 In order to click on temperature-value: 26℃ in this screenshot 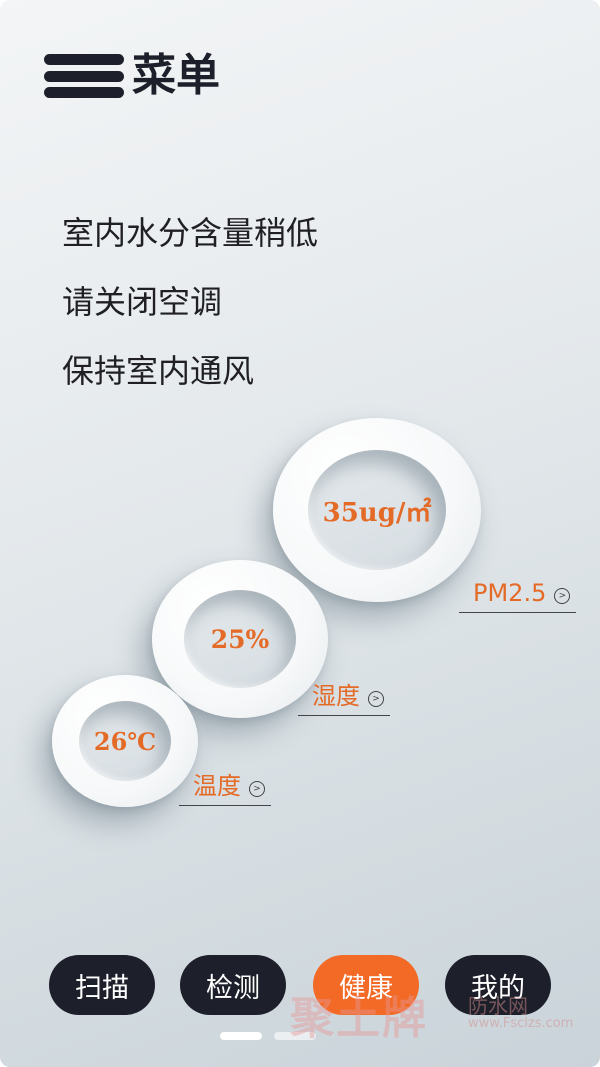, I will do `click(125, 741)`.